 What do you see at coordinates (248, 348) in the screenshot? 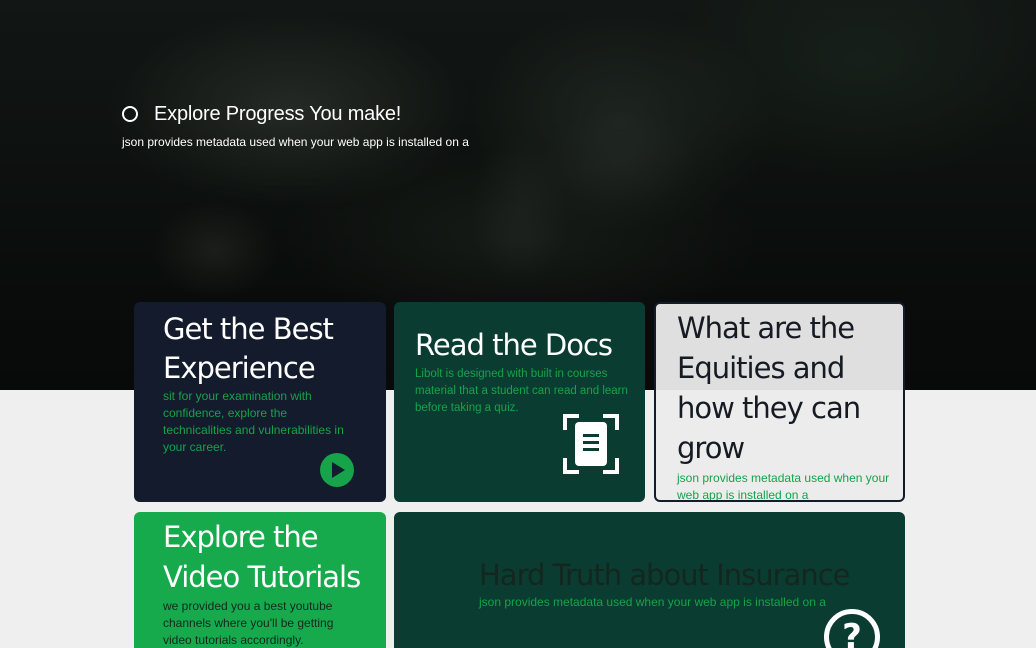
I see `card-title: Get the Best Experience` at bounding box center [248, 348].